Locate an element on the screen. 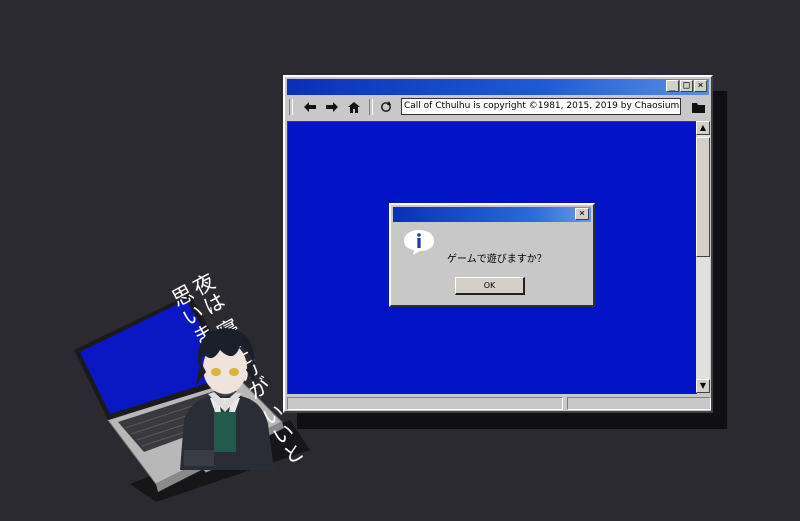  minimize-icon: _ is located at coordinates (672, 86).